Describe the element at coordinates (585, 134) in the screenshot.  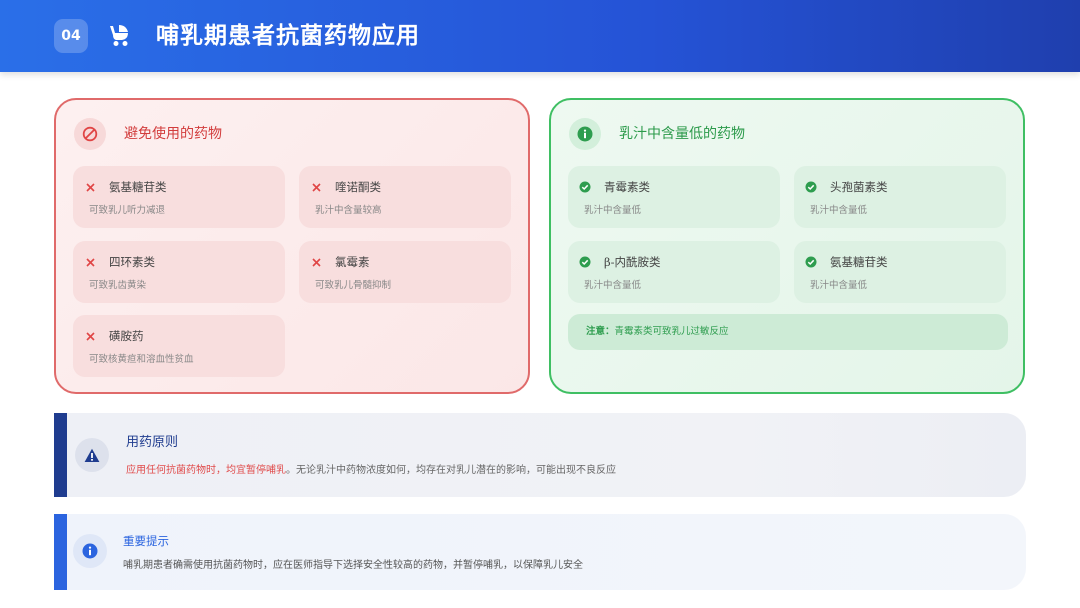
I see `info-icon` at that location.